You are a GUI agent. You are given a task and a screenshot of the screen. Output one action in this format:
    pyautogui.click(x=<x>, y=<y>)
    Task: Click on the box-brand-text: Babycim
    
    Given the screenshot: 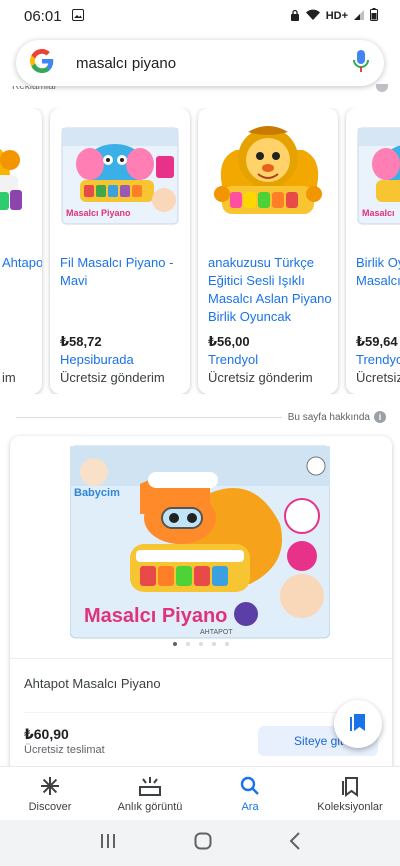 What is the action you would take?
    pyautogui.click(x=97, y=493)
    